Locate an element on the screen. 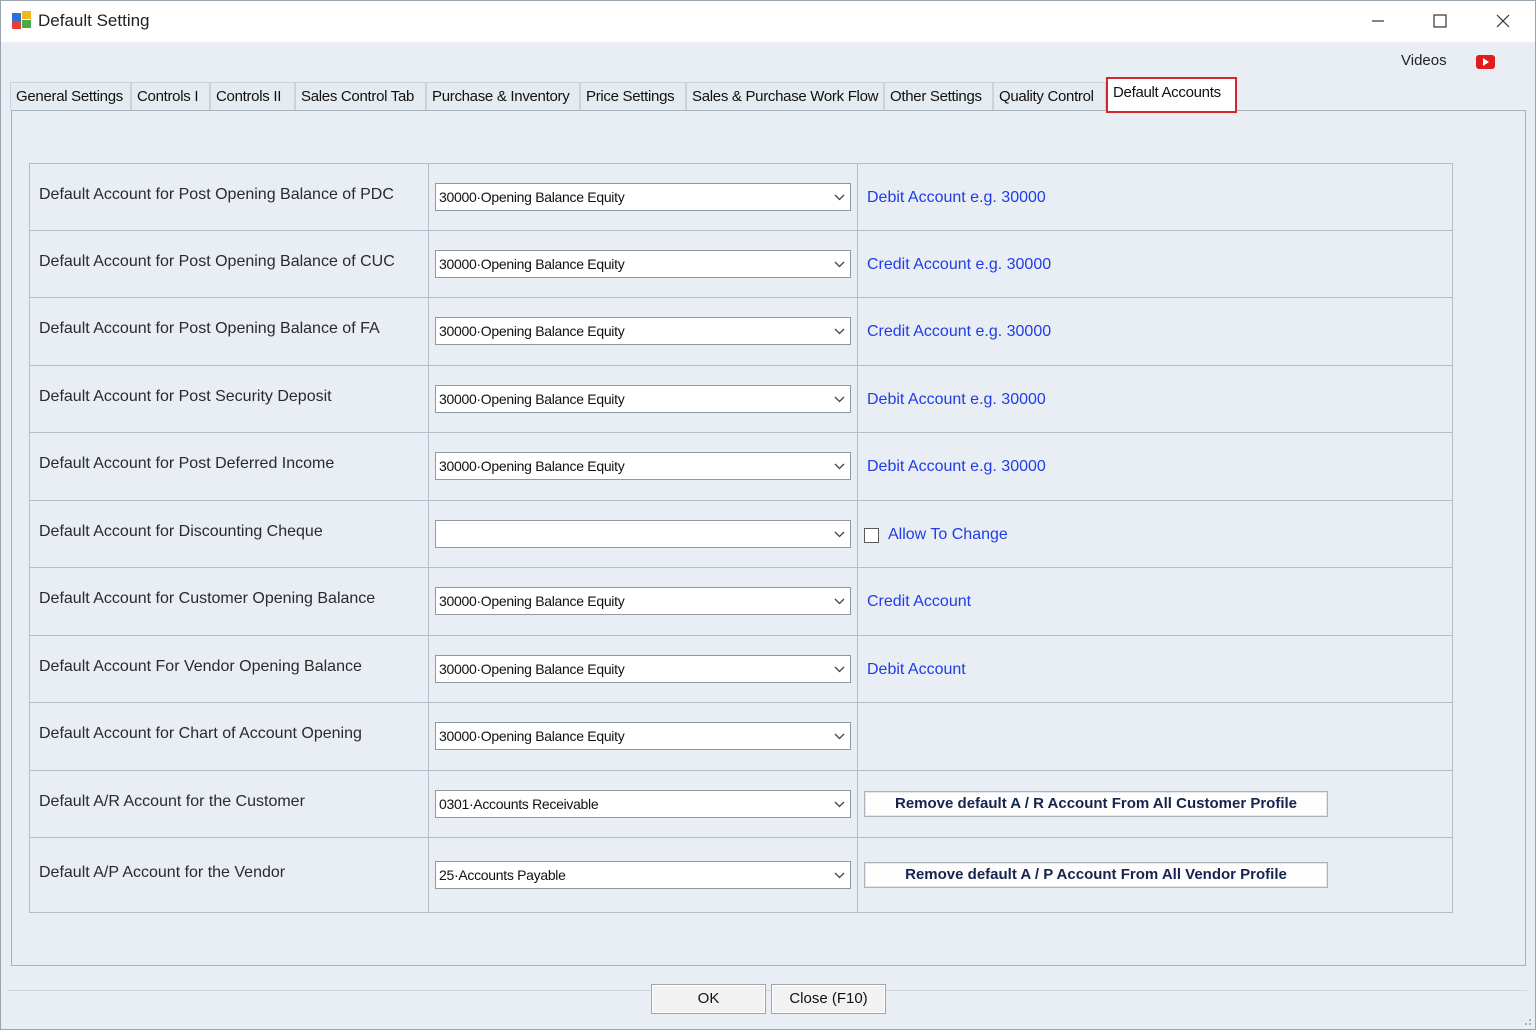  account-hint: Credit Account is located at coordinates (919, 601).